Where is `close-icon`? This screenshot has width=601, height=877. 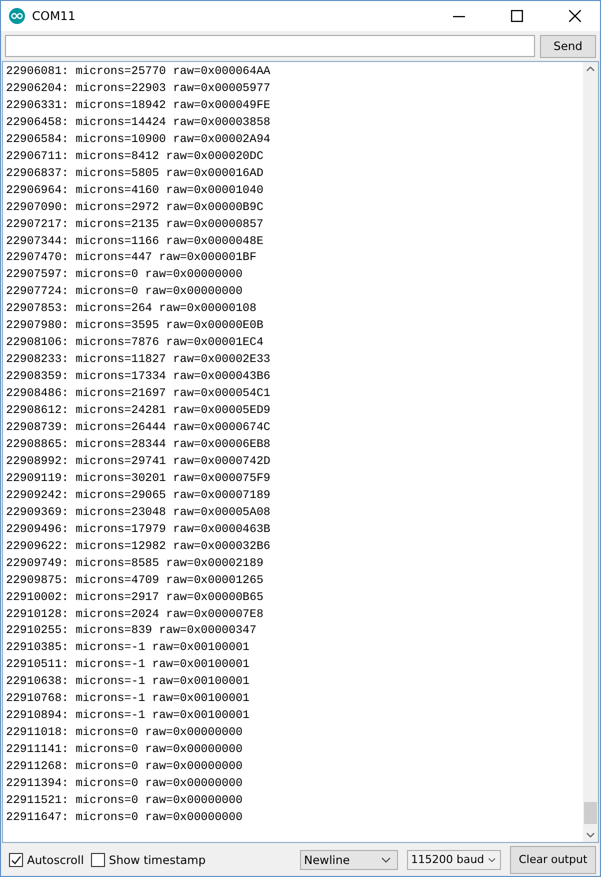 close-icon is located at coordinates (575, 16).